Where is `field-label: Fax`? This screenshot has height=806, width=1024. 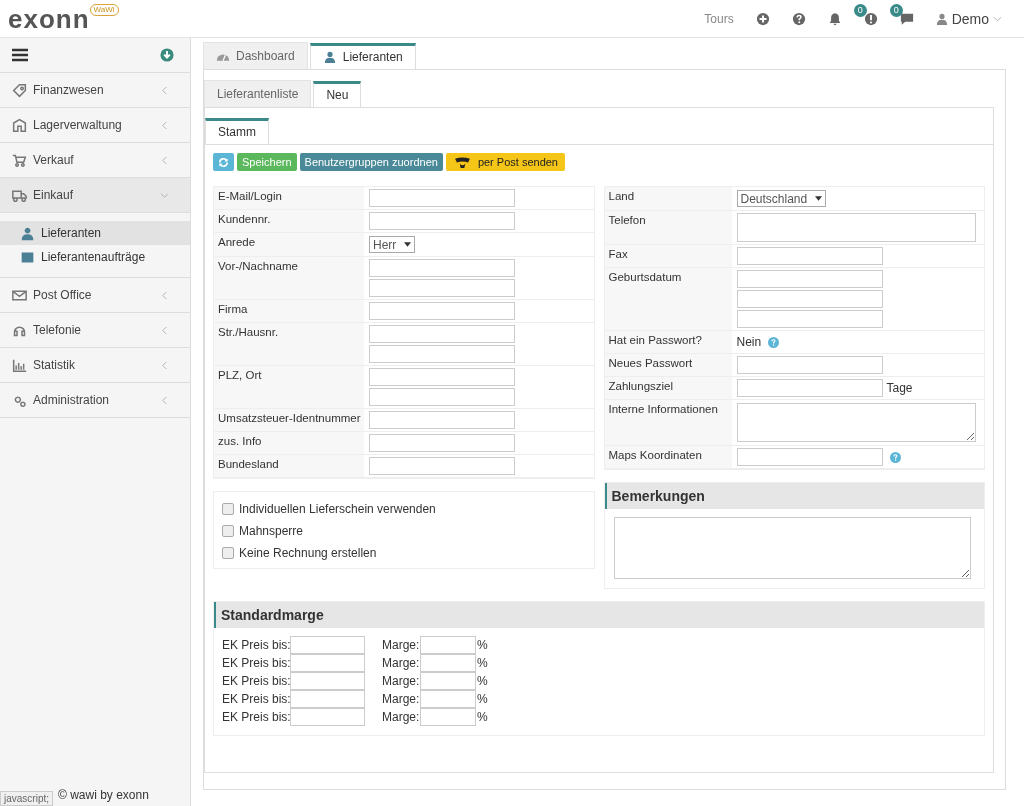 field-label: Fax is located at coordinates (668, 256).